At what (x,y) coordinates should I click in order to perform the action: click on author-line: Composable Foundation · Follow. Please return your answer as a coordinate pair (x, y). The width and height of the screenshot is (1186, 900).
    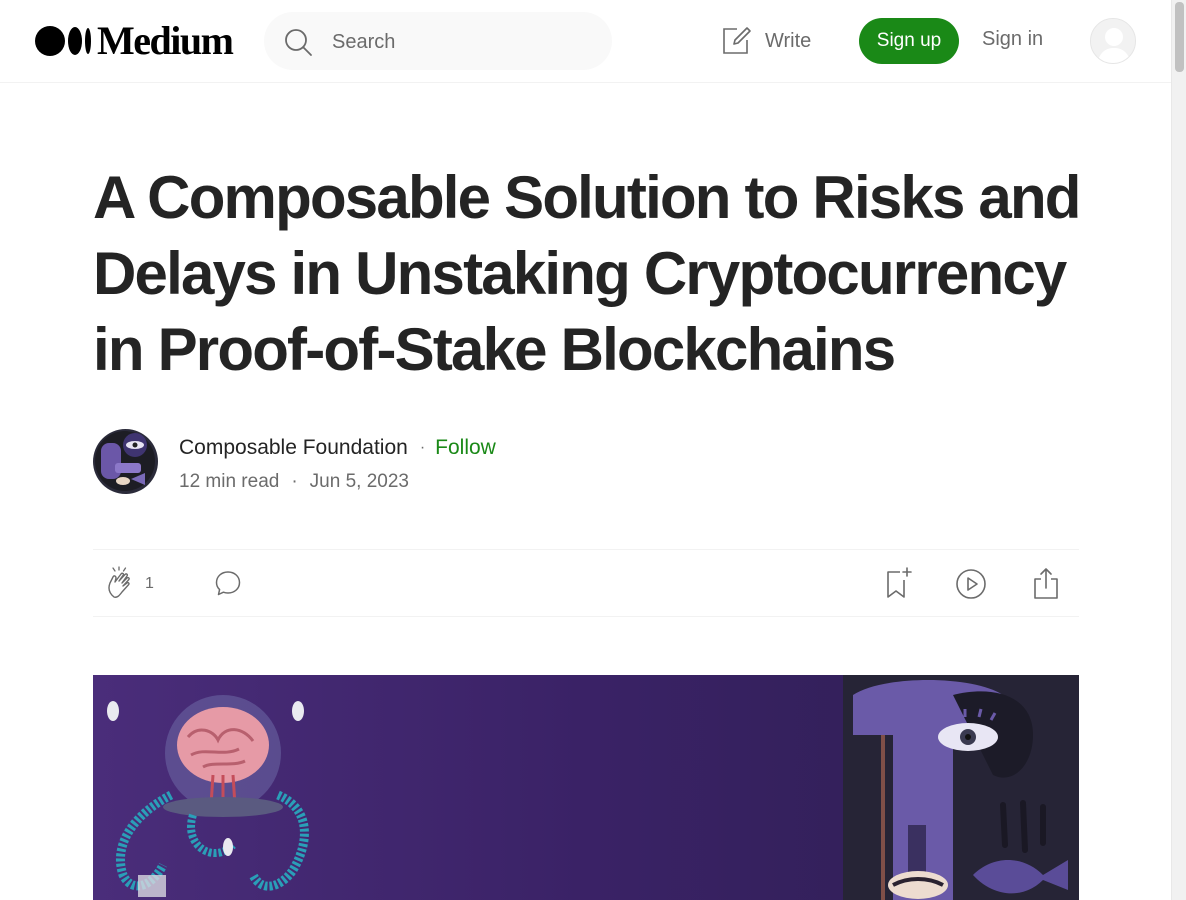
    Looking at the image, I should click on (337, 448).